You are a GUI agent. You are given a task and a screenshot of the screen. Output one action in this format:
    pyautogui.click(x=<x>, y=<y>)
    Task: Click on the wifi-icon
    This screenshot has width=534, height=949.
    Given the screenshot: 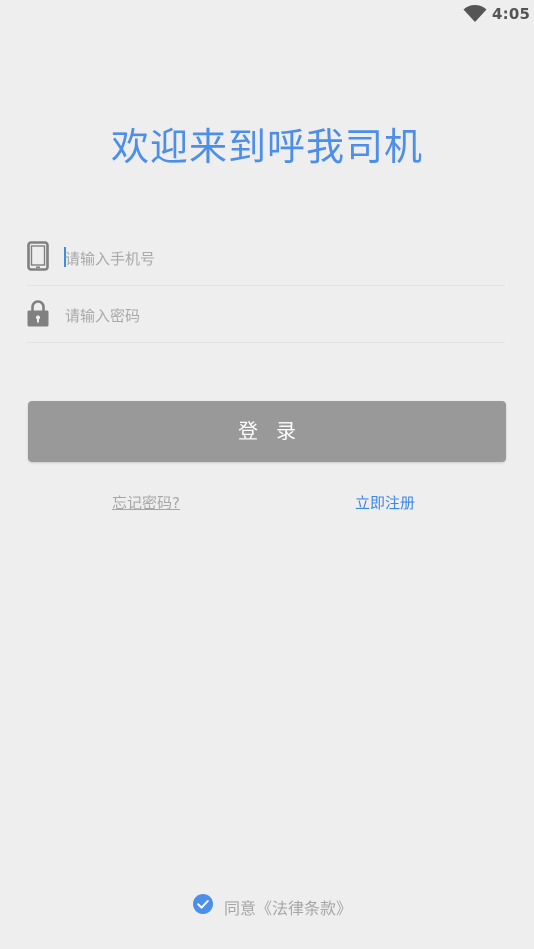 What is the action you would take?
    pyautogui.click(x=475, y=13)
    